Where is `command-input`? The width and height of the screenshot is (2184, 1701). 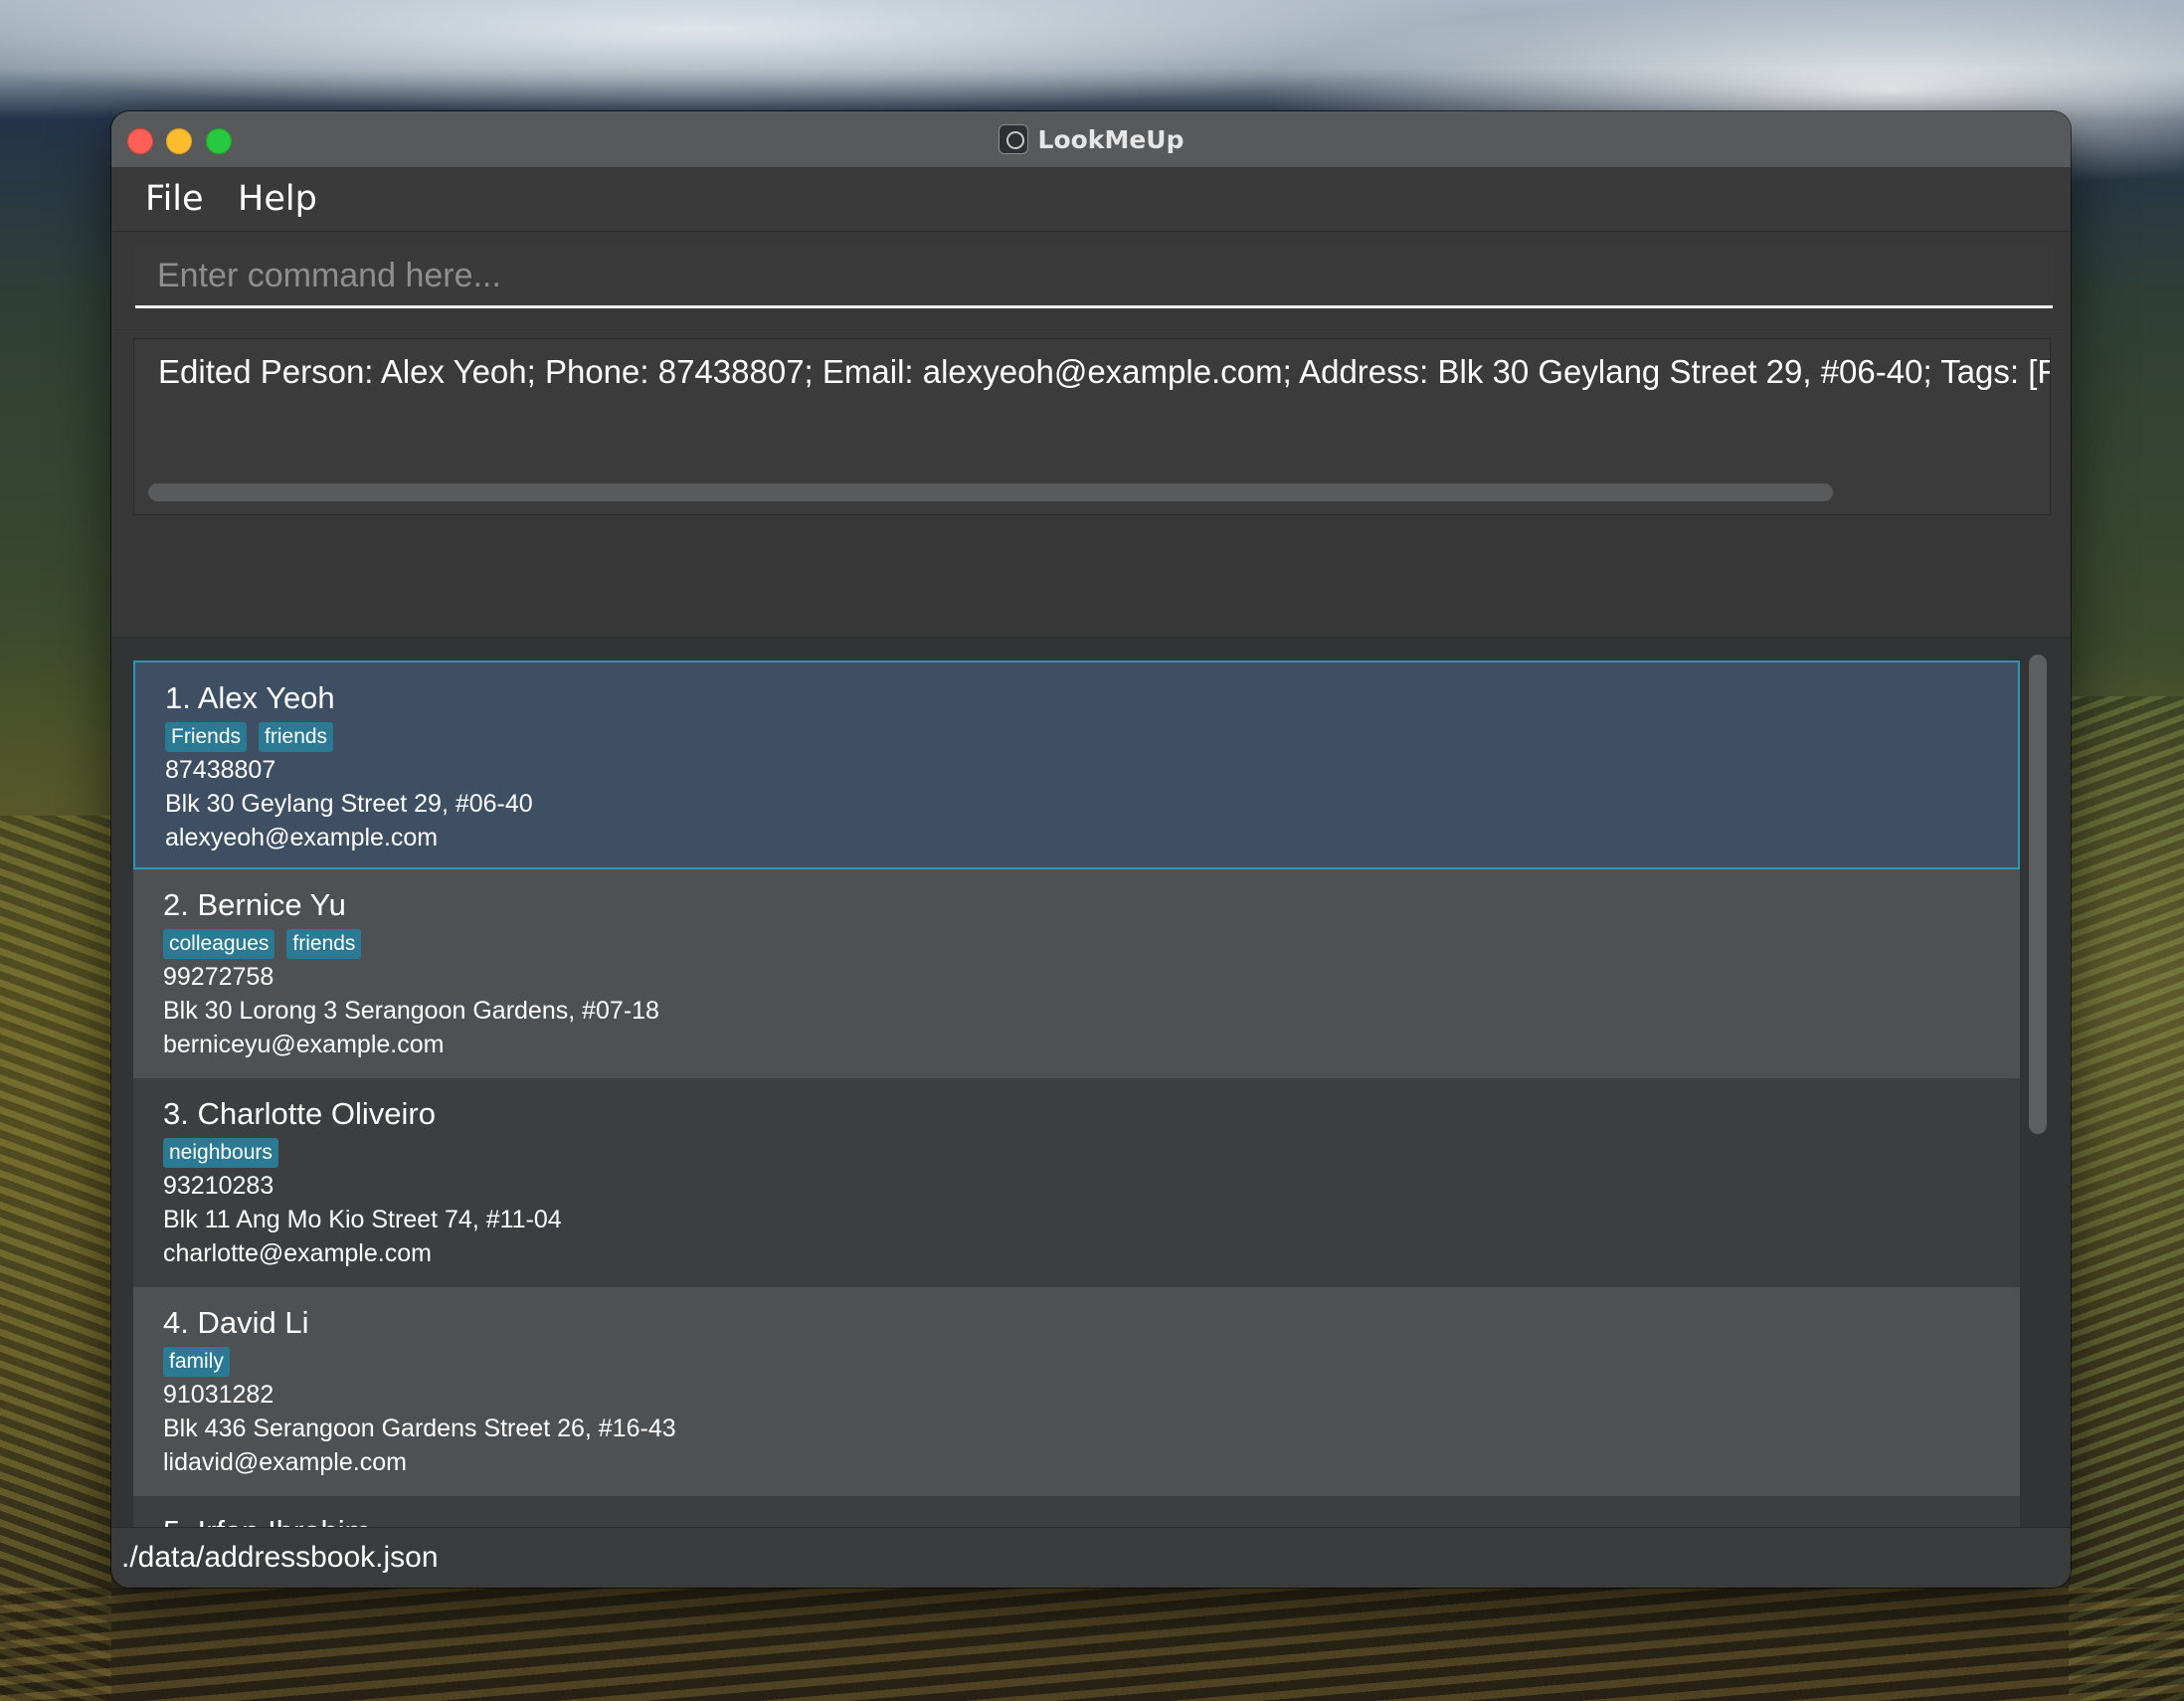 command-input is located at coordinates (1094, 277).